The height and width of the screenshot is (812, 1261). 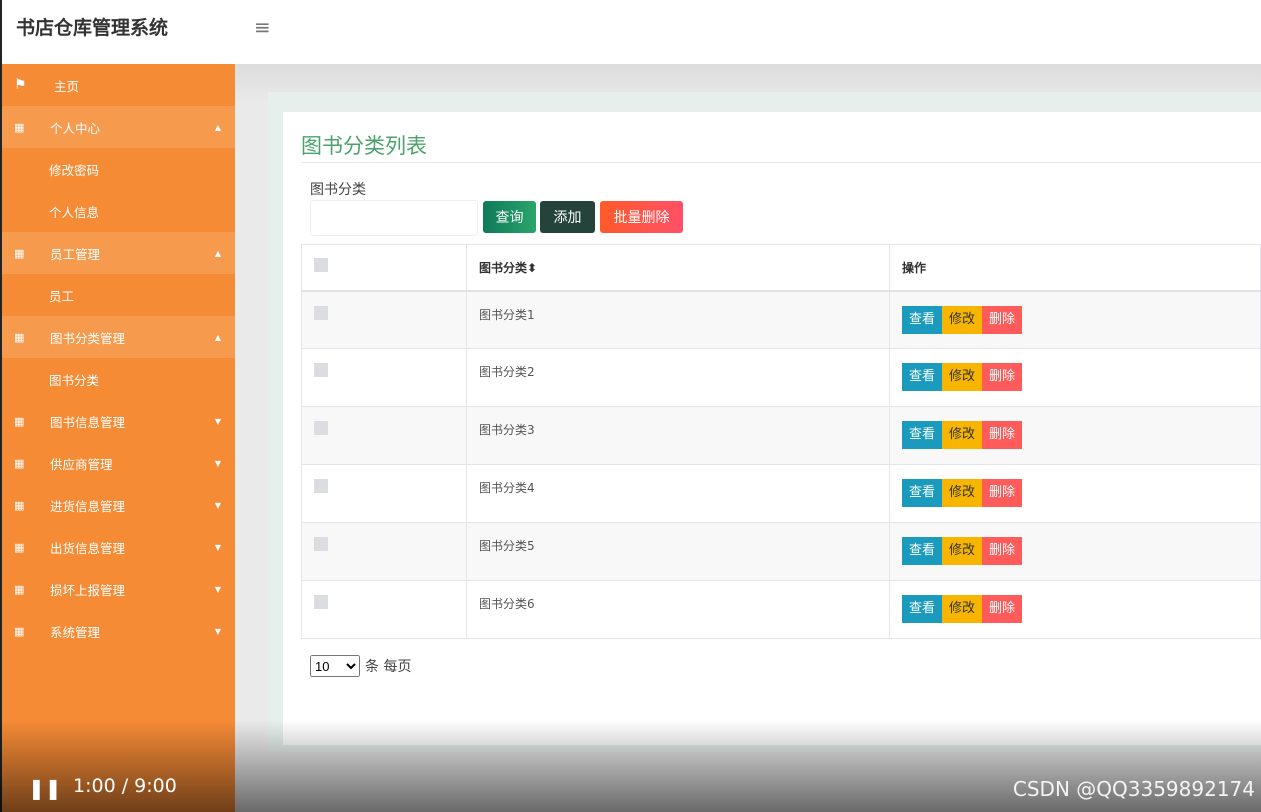 What do you see at coordinates (88, 590) in the screenshot?
I see `sidebar-item-label: 损坏上报管理` at bounding box center [88, 590].